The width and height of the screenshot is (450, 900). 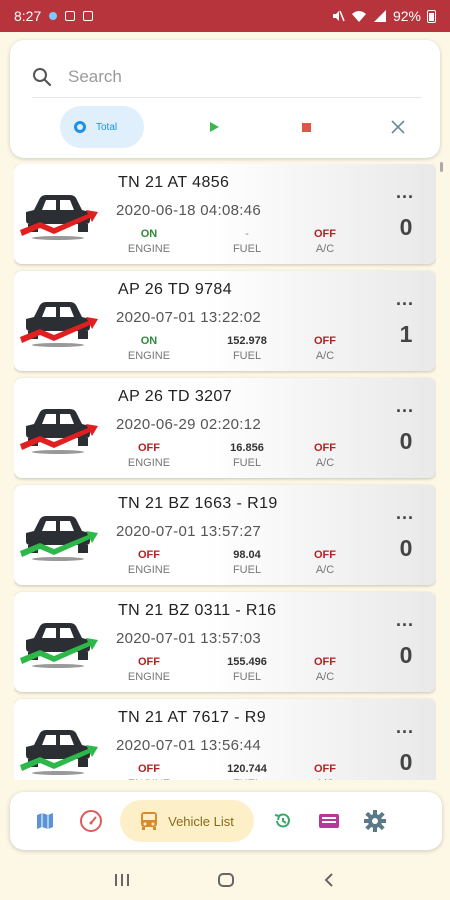 I want to click on notification-square-icon, so click(x=70, y=16).